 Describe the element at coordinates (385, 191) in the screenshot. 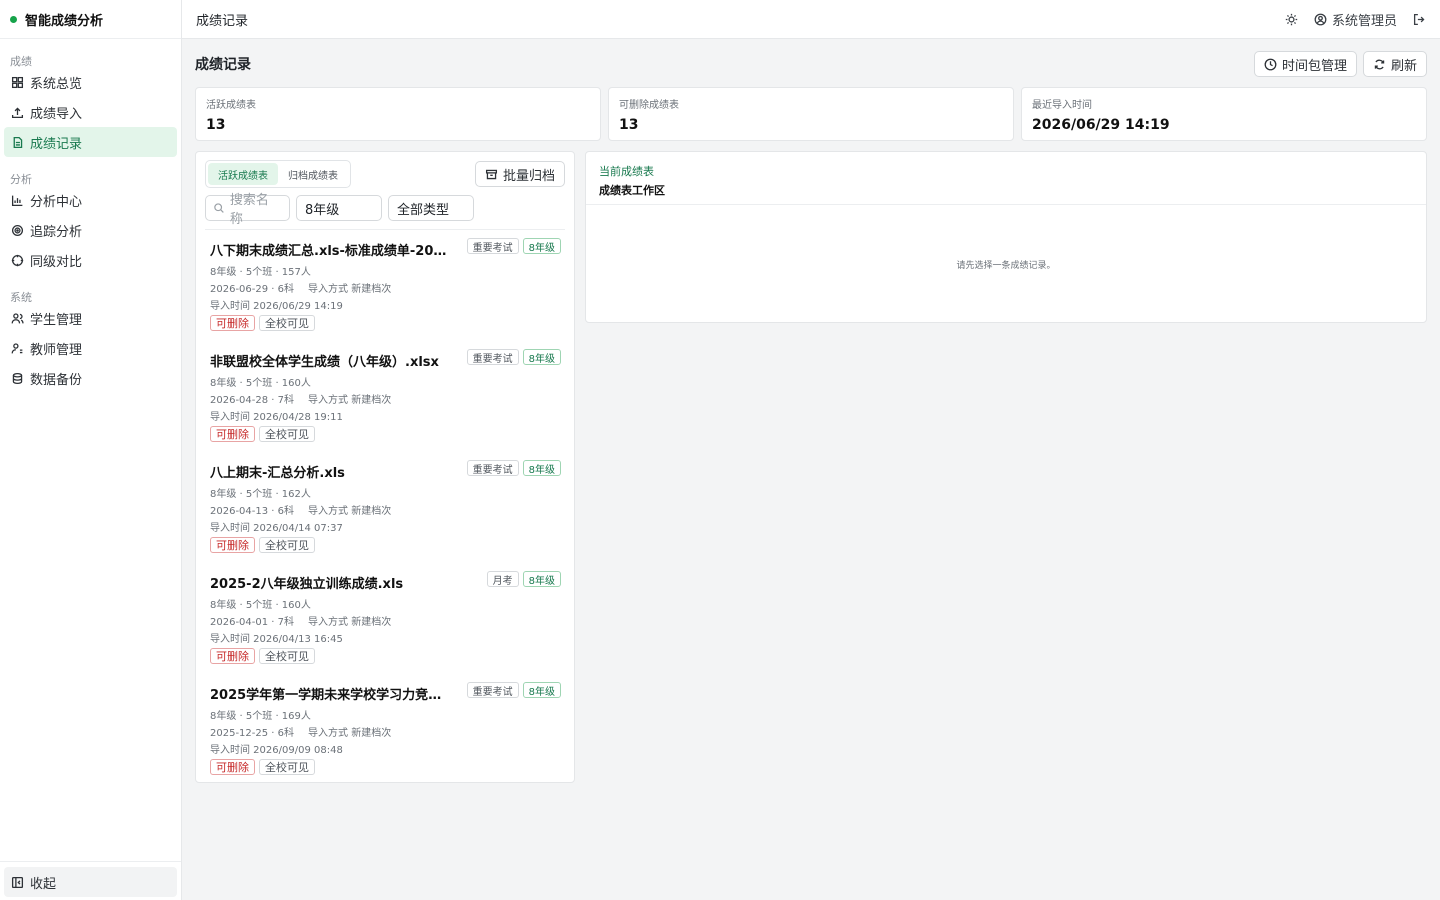

I see `list-toolbar: 活跃成绩表 归档成绩表 批量归档 搜索名称 8年级 全部类型` at that location.